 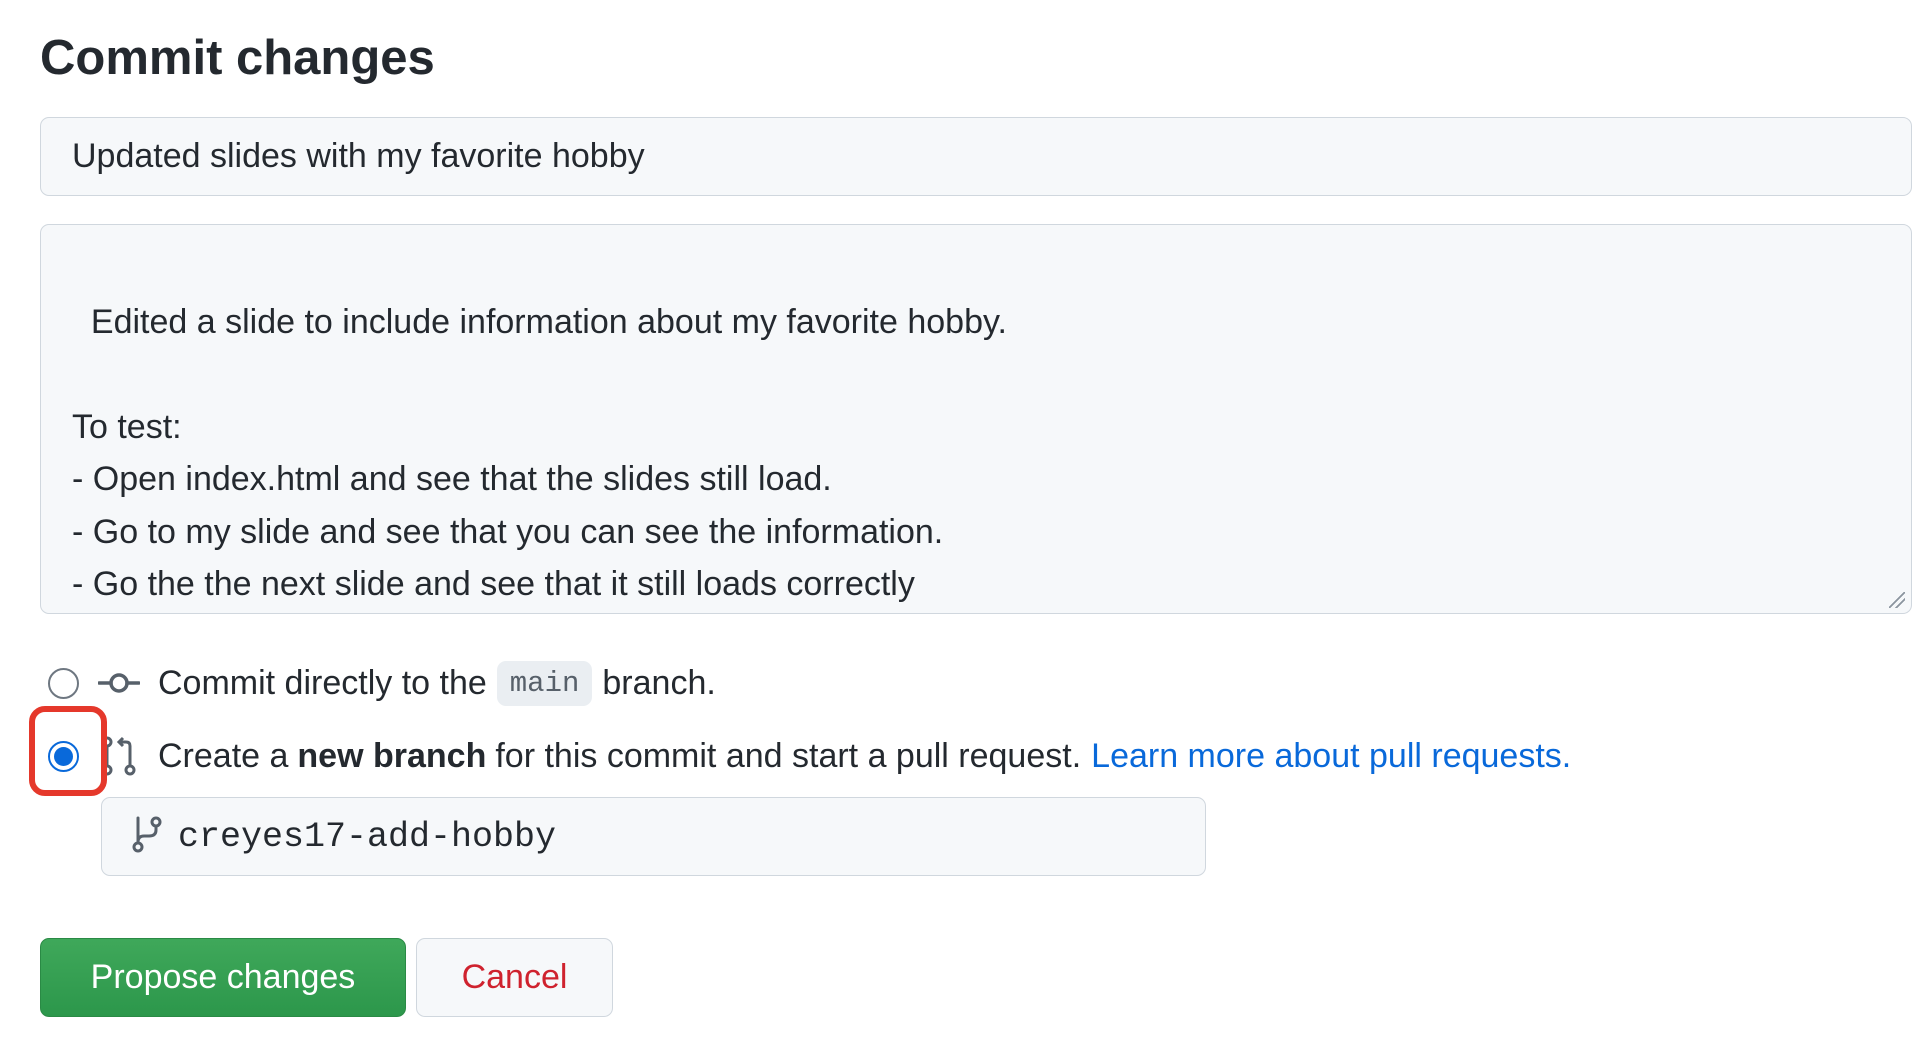 I want to click on page-title: Commit changes, so click(x=237, y=58).